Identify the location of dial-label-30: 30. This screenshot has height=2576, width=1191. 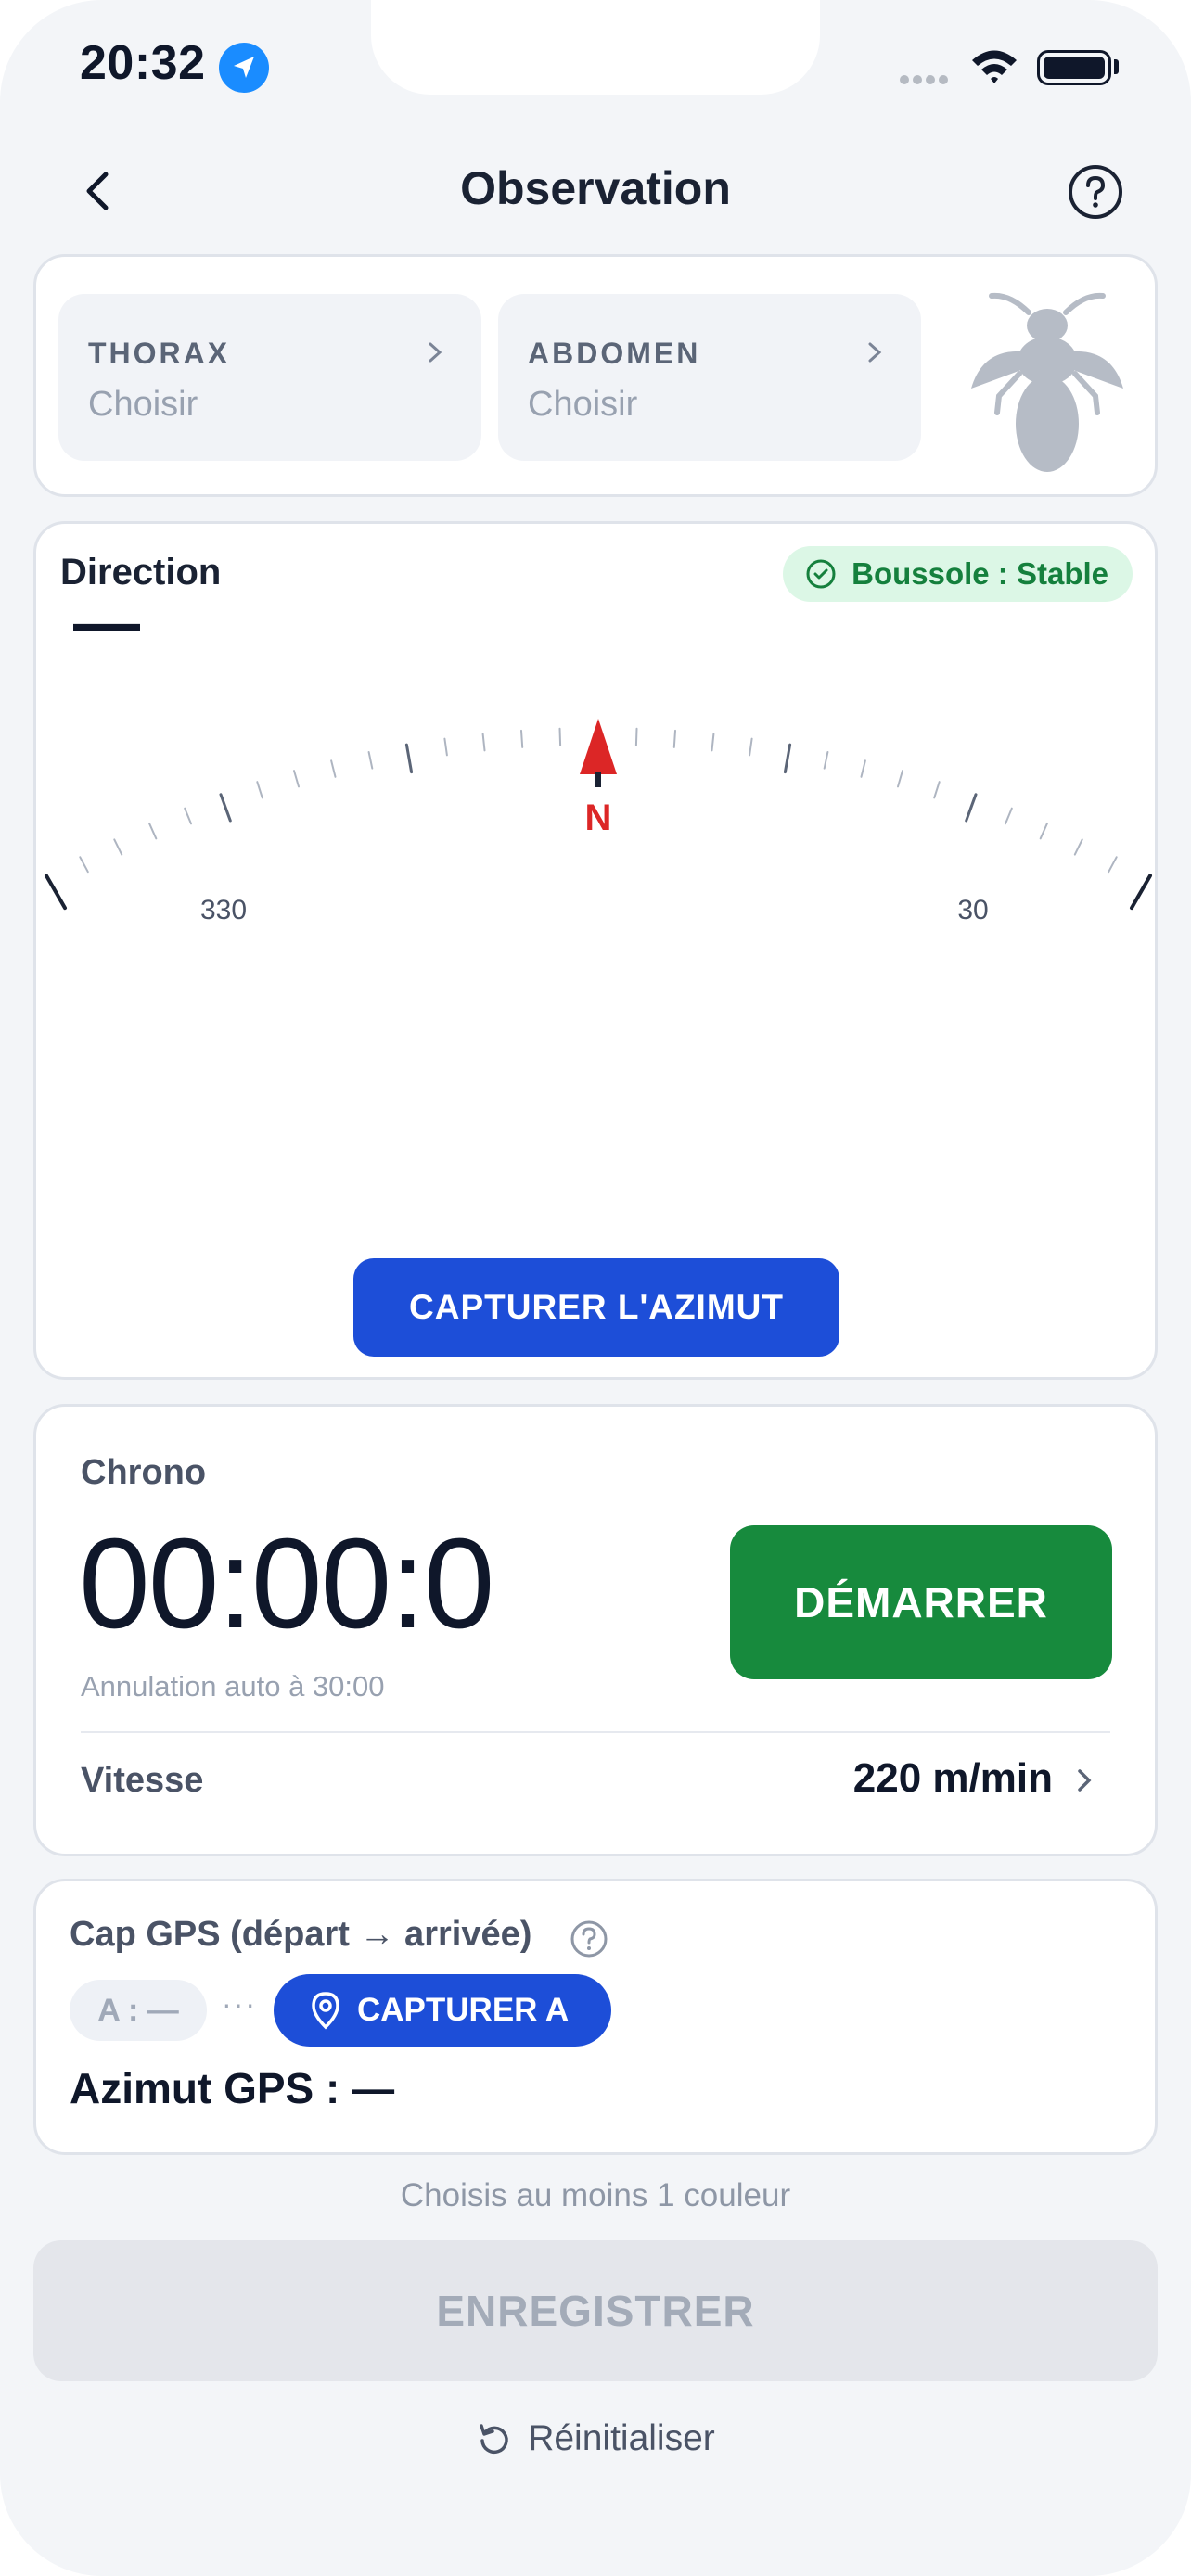
(973, 910).